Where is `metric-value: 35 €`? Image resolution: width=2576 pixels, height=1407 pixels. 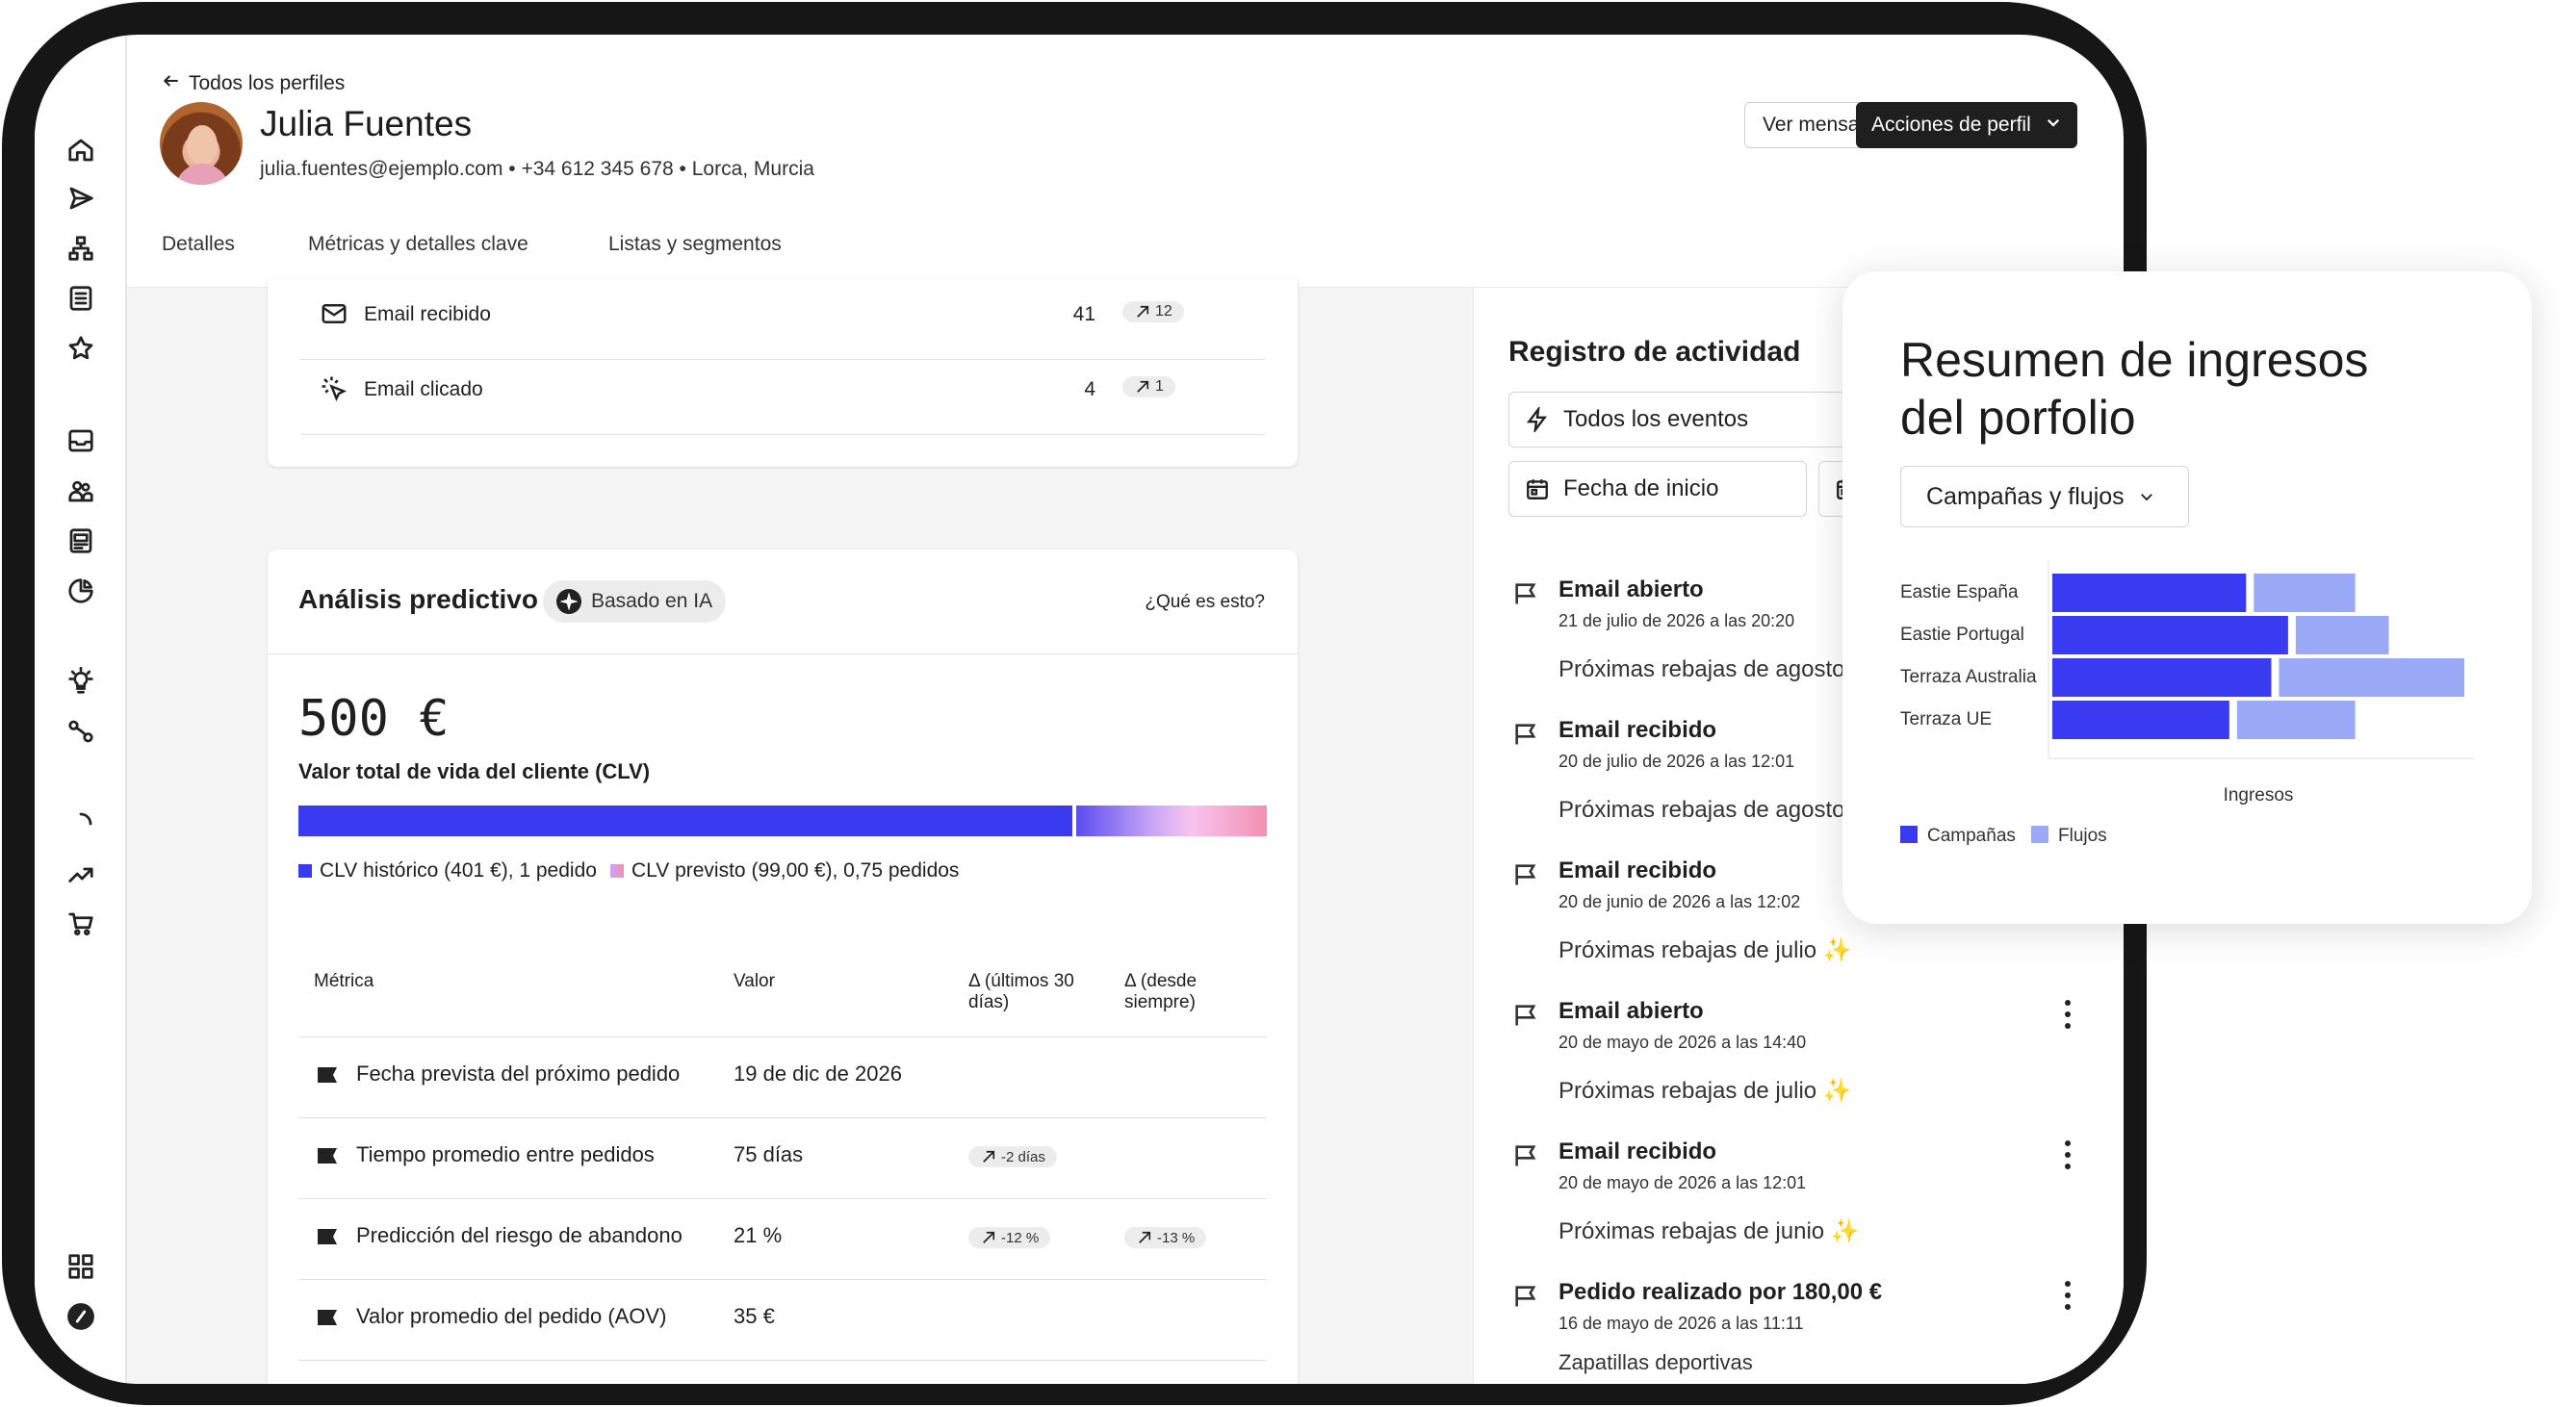 metric-value: 35 € is located at coordinates (755, 1316).